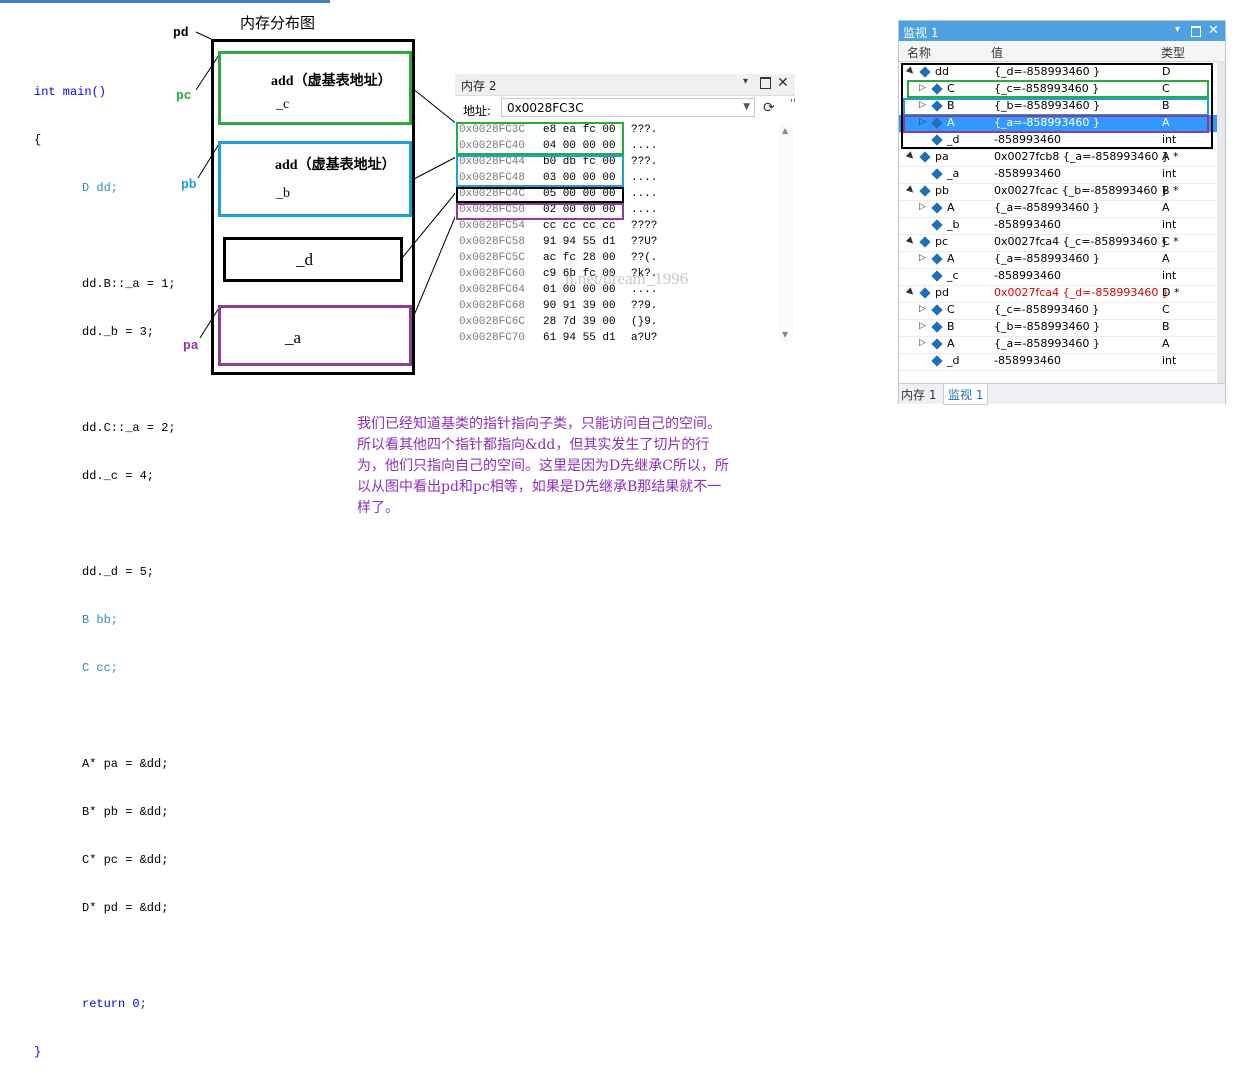  Describe the element at coordinates (918, 394) in the screenshot. I see `tab-memory-1: 内存 1` at that location.